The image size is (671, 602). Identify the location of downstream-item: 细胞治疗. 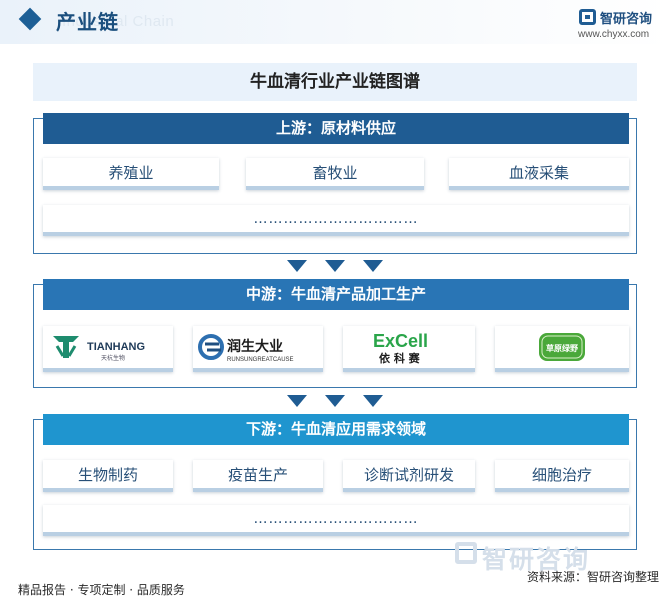
(562, 476).